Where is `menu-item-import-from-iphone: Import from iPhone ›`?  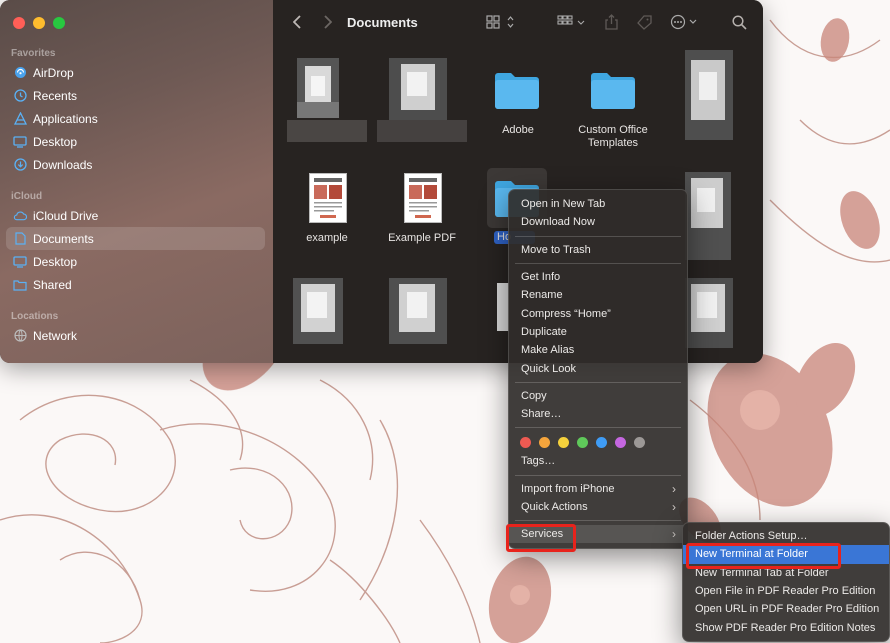 menu-item-import-from-iphone: Import from iPhone › is located at coordinates (598, 489).